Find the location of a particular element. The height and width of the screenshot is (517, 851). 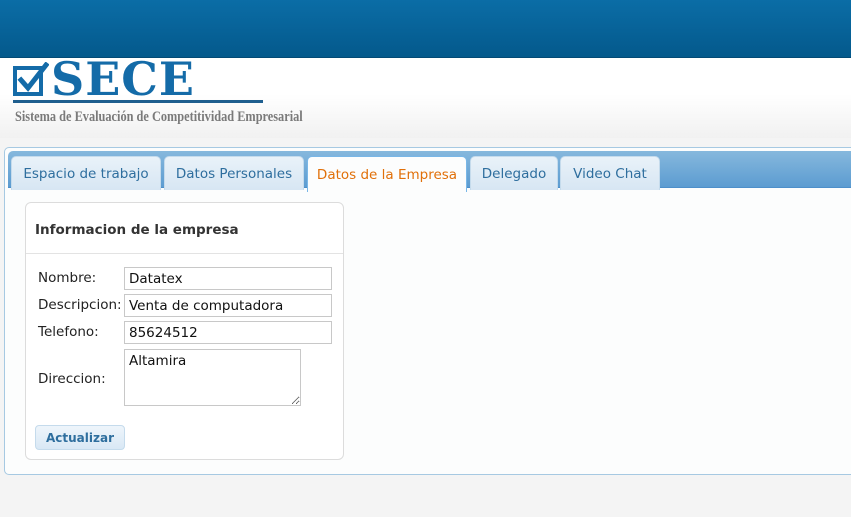

logo-wordmark: SECE is located at coordinates (123, 79).